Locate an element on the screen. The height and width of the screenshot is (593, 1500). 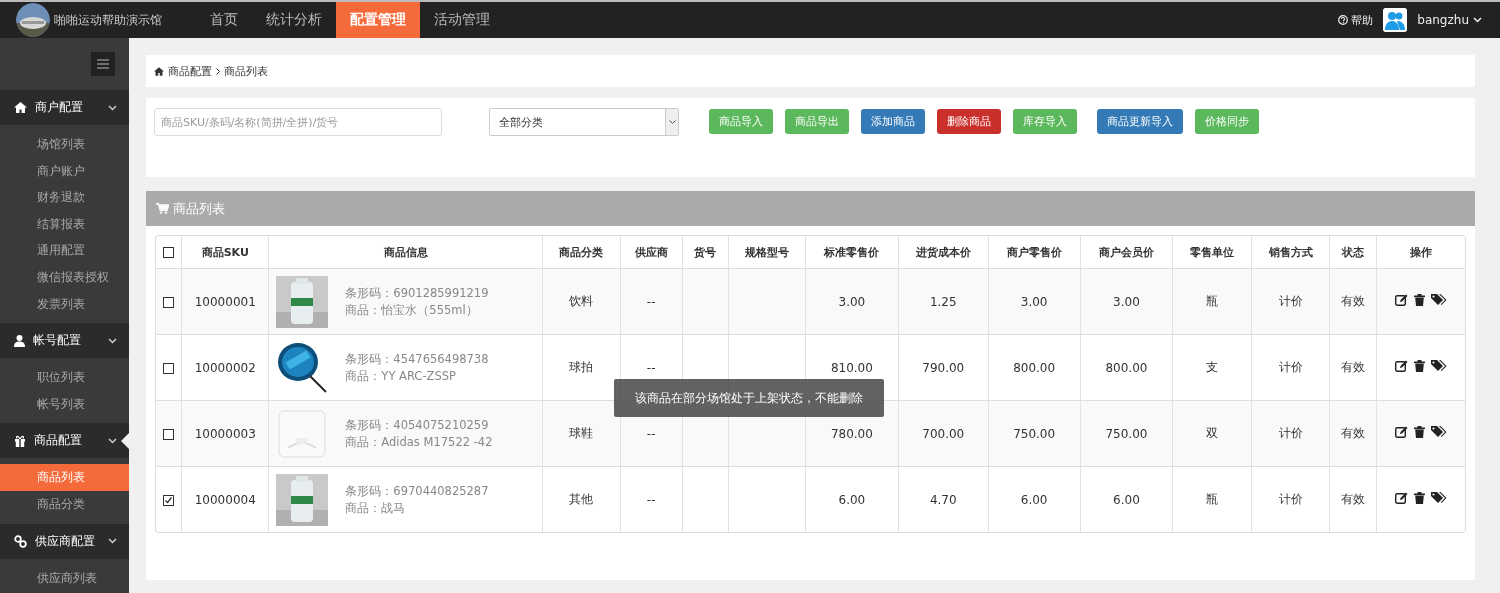
toolbar-button: 删除商品 is located at coordinates (969, 121).